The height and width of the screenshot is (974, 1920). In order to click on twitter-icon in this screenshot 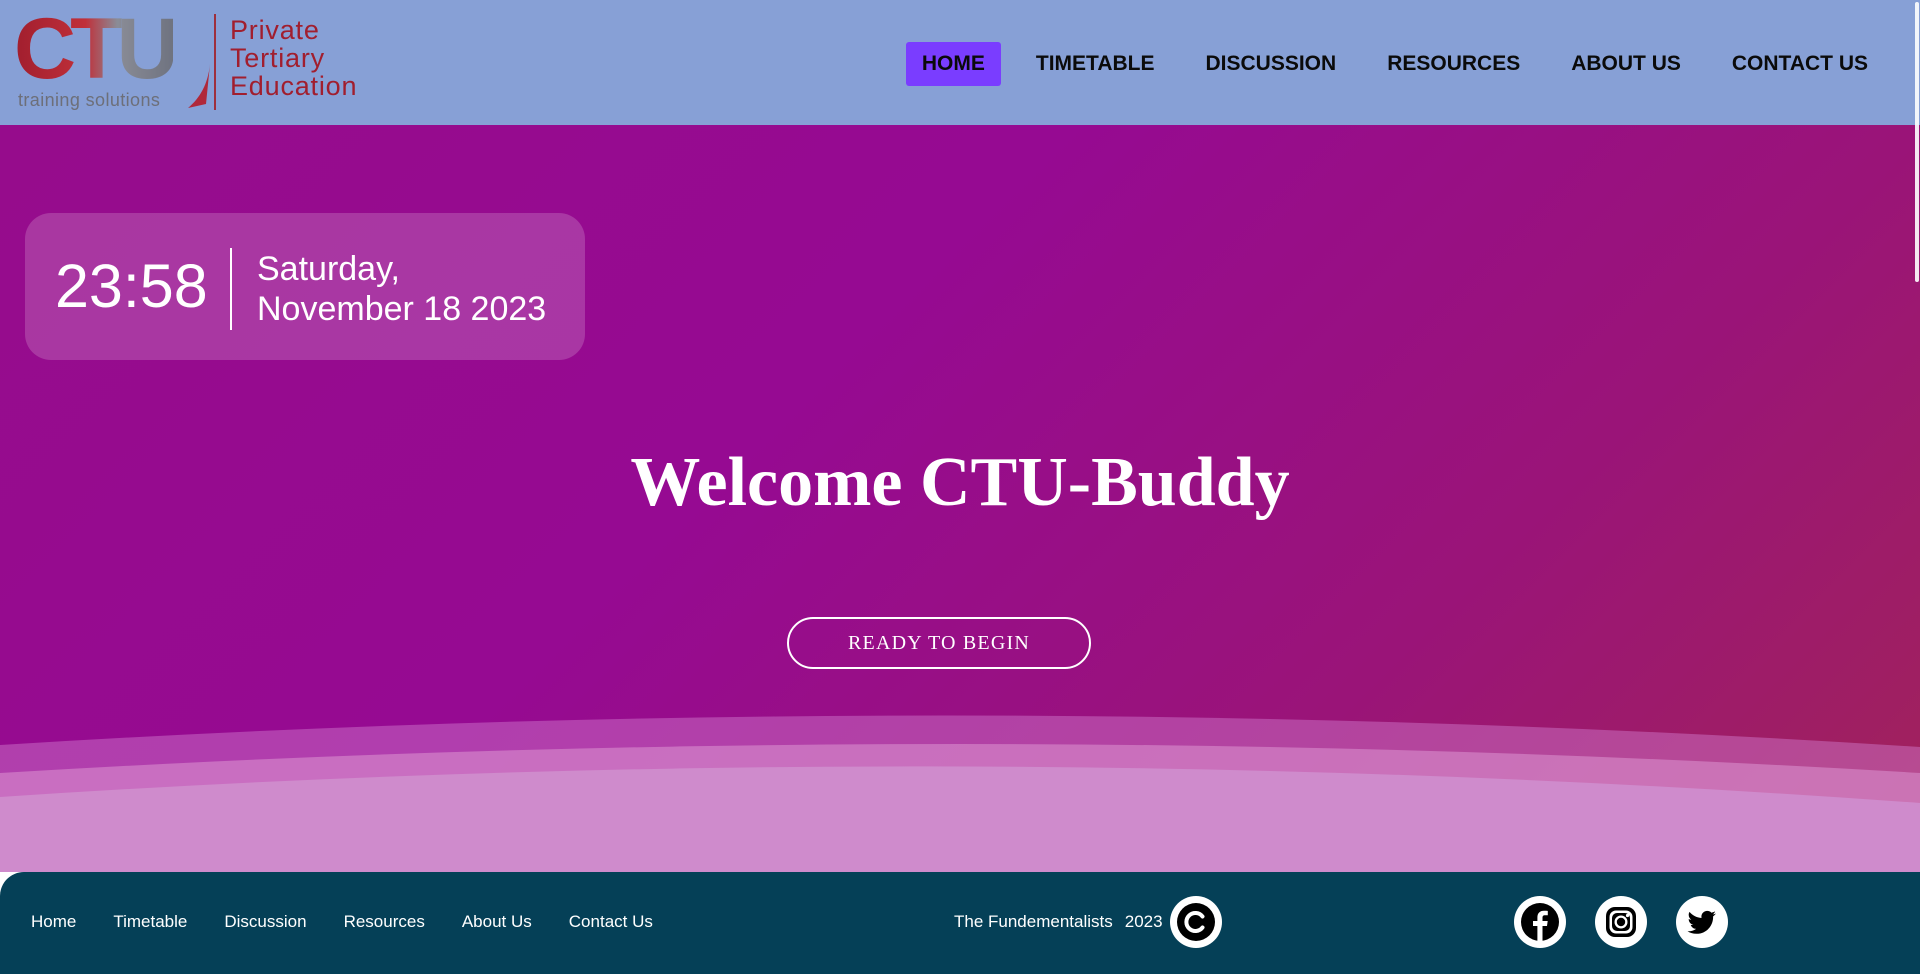, I will do `click(1702, 922)`.